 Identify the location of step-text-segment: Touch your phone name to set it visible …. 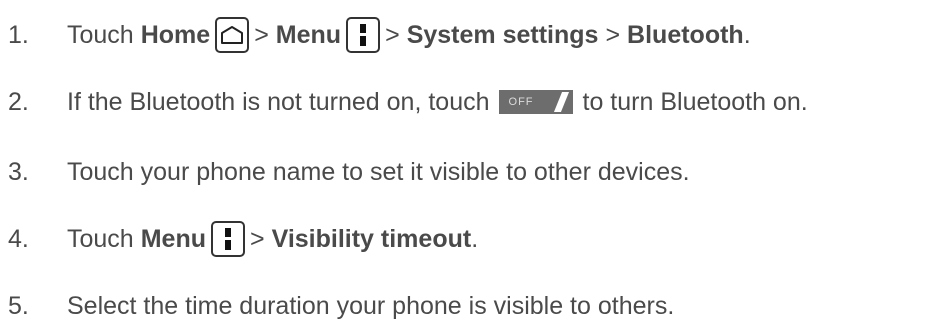
(378, 171).